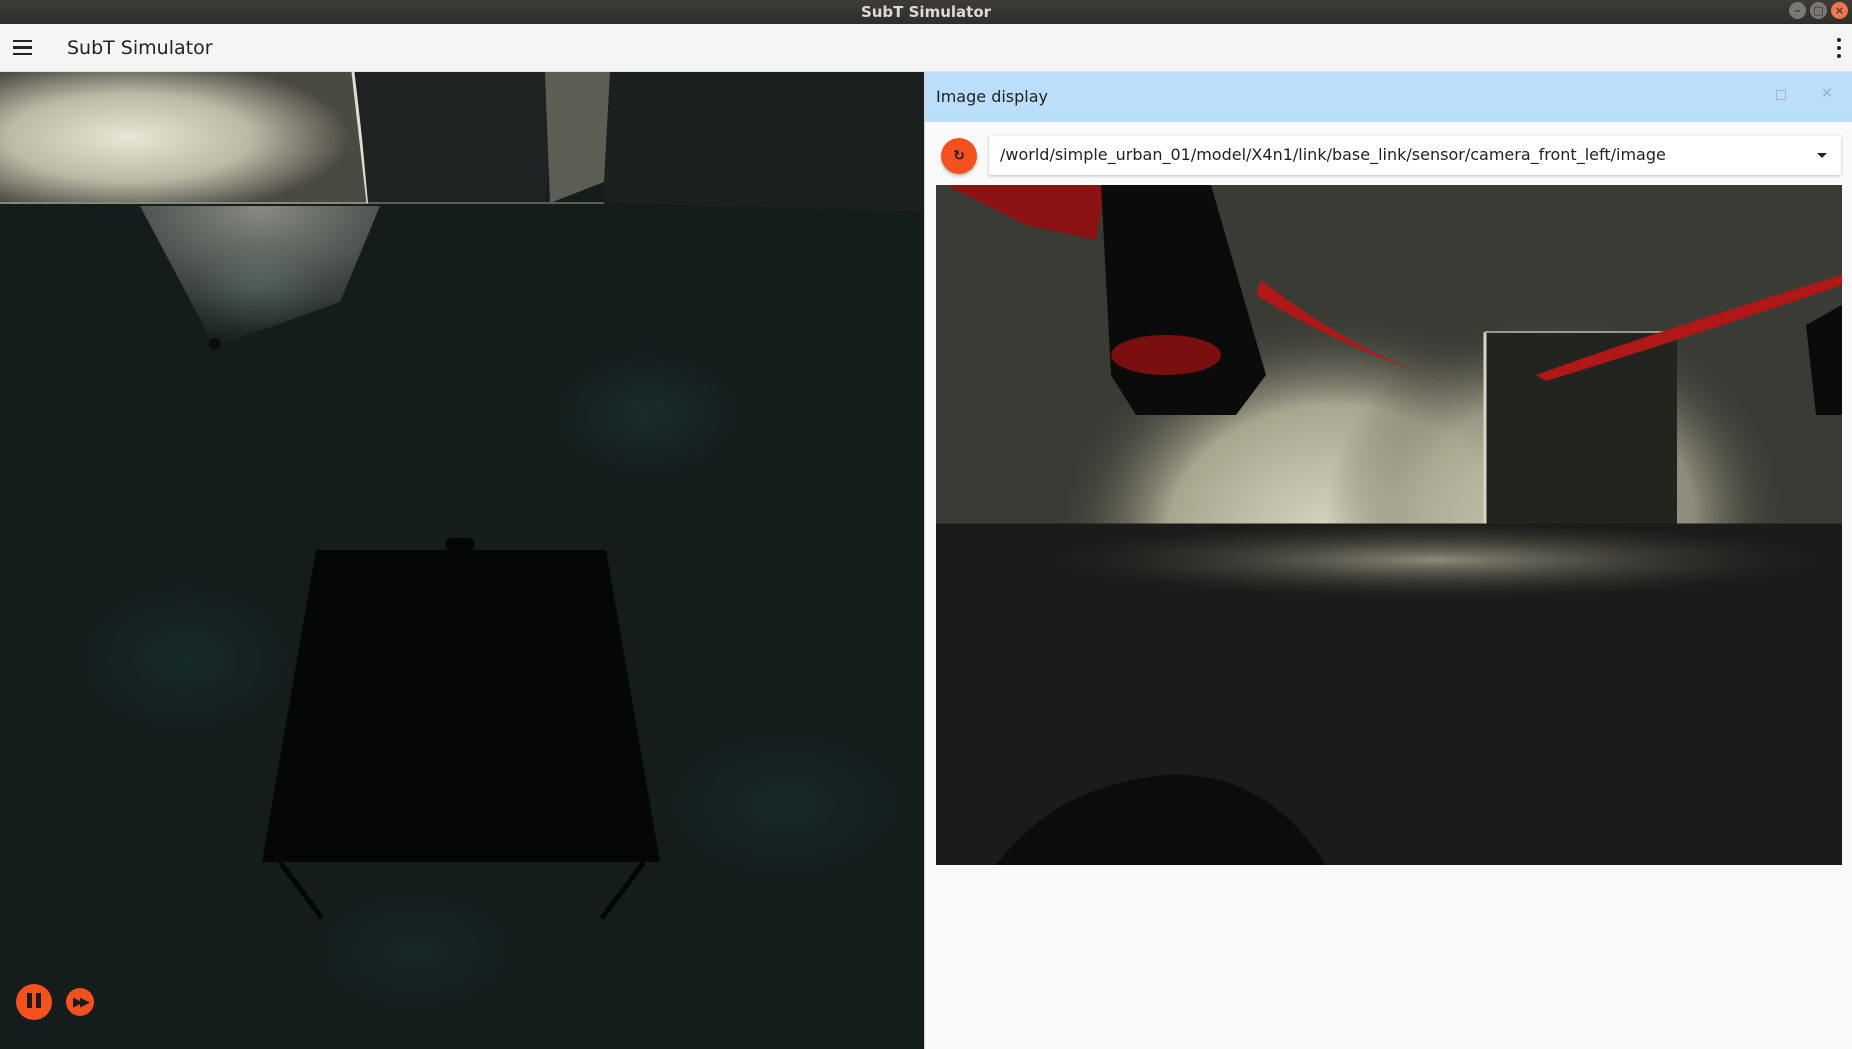 The image size is (1852, 1049). Describe the element at coordinates (992, 96) in the screenshot. I see `panel-title: Image display` at that location.